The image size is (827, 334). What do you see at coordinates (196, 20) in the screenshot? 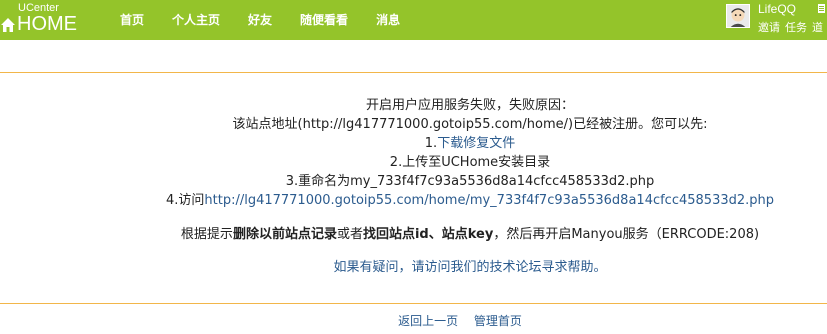
I see `nav-profile: 个人主页` at bounding box center [196, 20].